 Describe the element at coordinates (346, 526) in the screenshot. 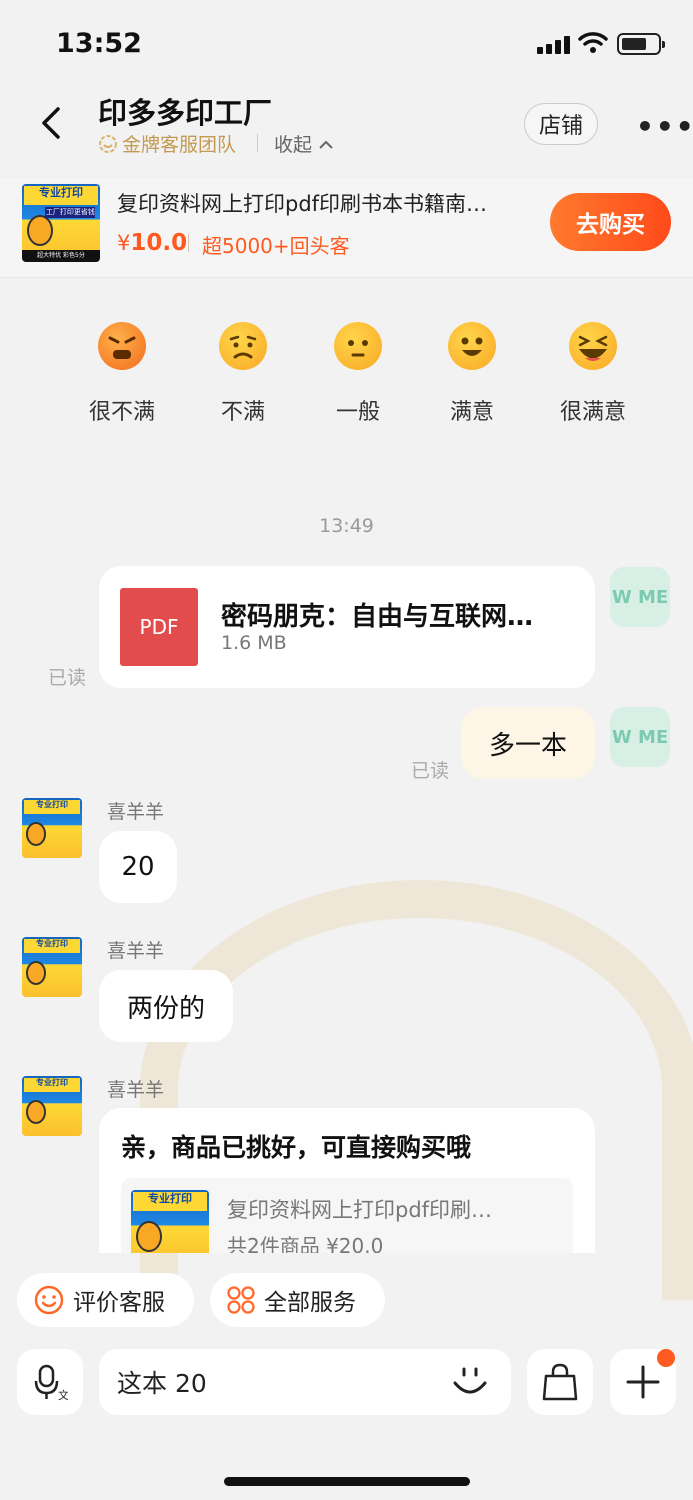

I see `chat-timestamp: 13:49` at that location.